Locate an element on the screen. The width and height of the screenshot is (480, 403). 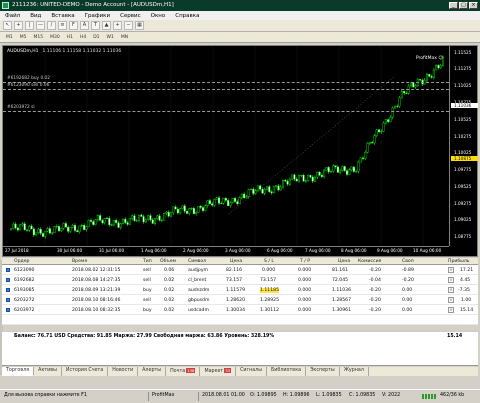
fibonacci-icon: F is located at coordinates (73, 25).